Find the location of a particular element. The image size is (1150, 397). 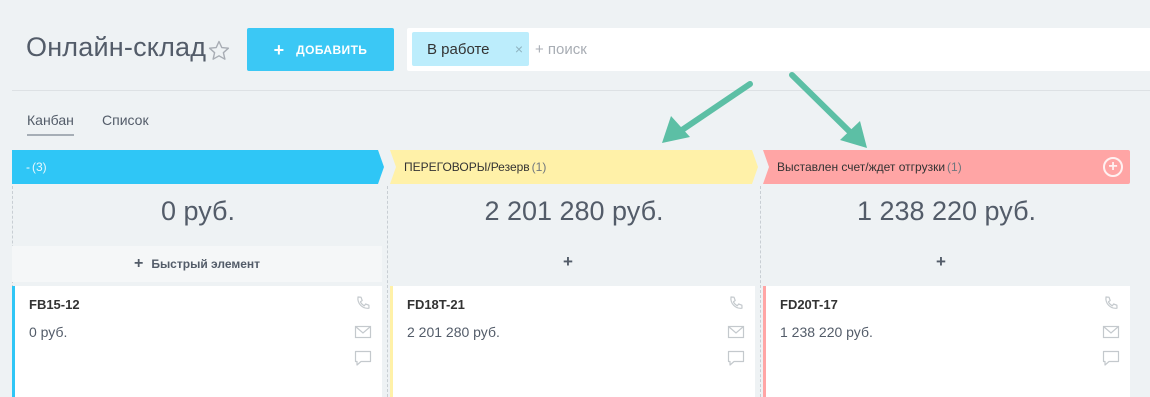

quick-add-button: + Быстрый элемент is located at coordinates (197, 264).